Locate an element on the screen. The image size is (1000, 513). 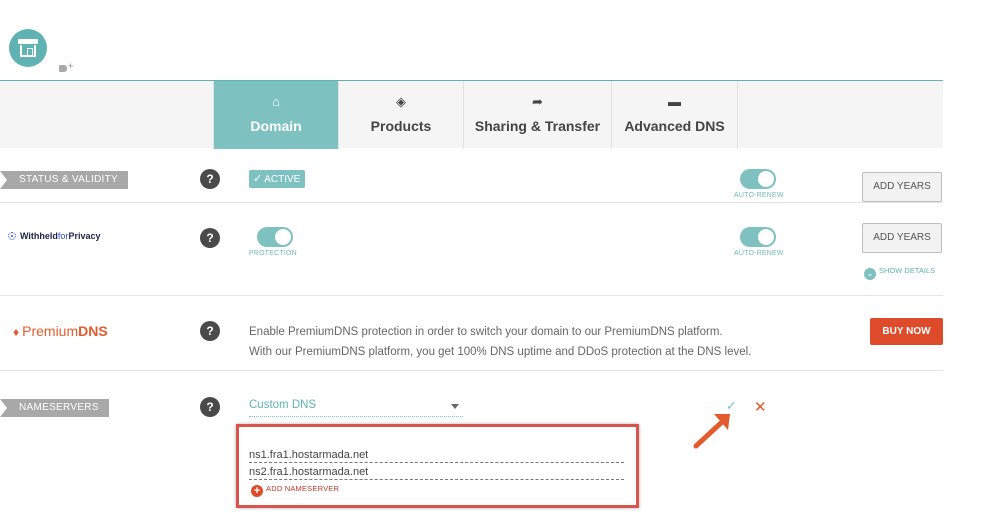
check-icon: ✓ is located at coordinates (258, 179).